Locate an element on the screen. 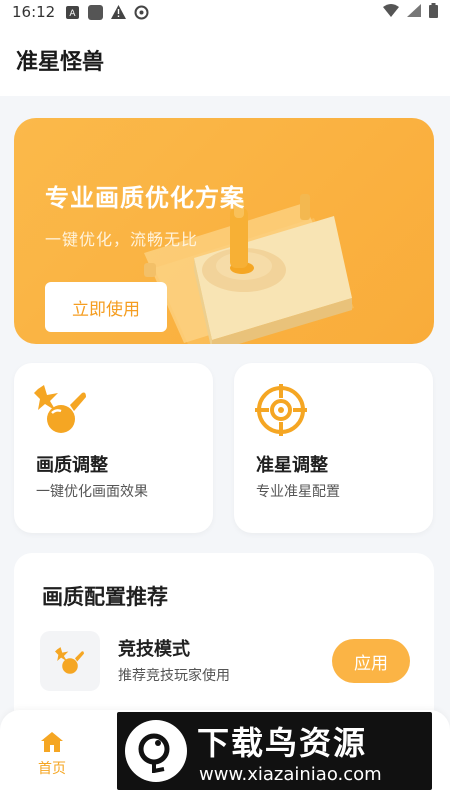 This screenshot has width=450, height=800. feature-title: 准星调整 is located at coordinates (292, 465).